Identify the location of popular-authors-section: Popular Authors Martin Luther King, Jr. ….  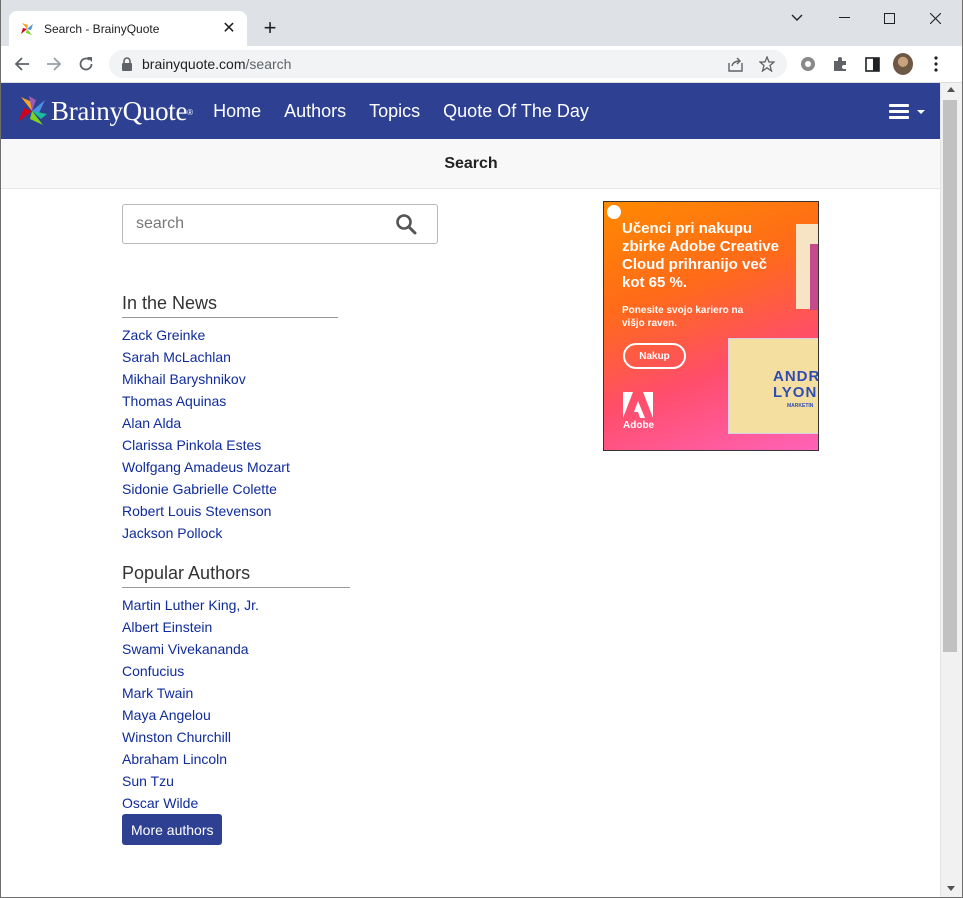
(236, 688).